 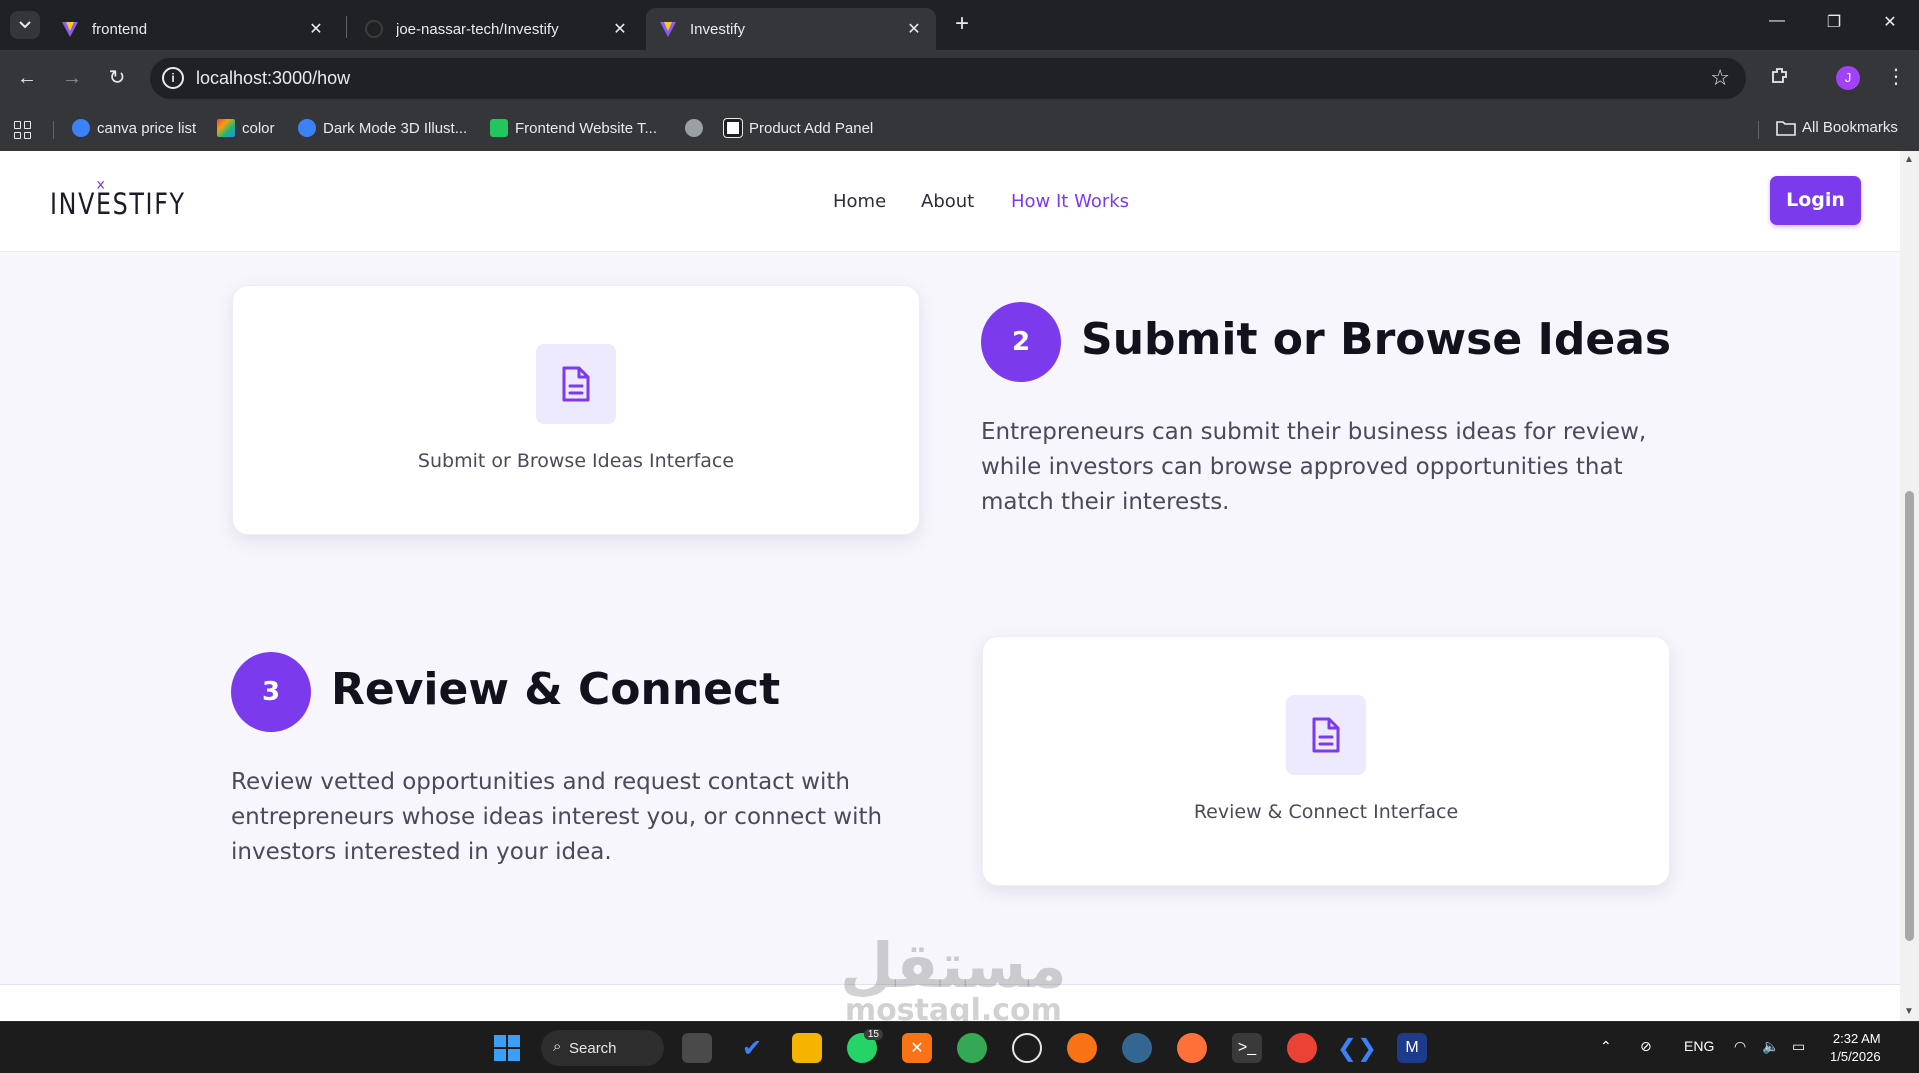 I want to click on clock-date: 1/5/2026, so click(x=1855, y=1056).